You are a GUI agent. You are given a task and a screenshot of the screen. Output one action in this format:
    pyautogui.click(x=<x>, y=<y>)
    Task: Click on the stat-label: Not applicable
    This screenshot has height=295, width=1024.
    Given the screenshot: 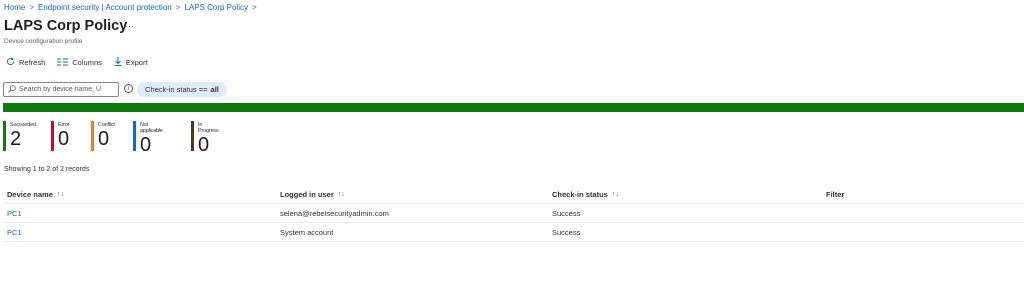 What is the action you would take?
    pyautogui.click(x=151, y=128)
    